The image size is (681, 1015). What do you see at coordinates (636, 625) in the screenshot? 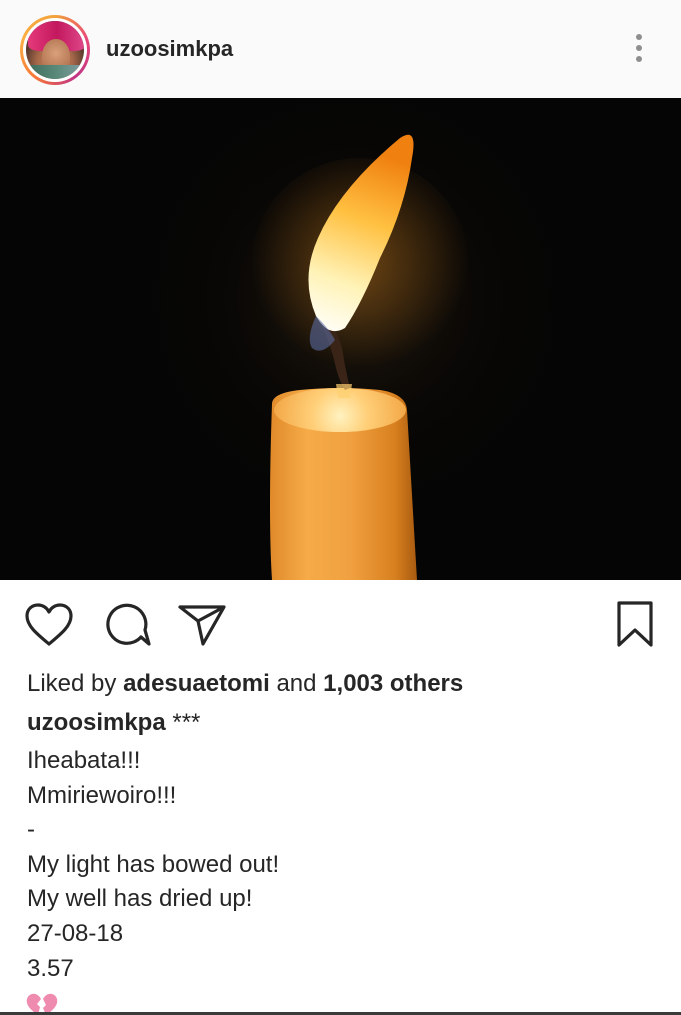
I see `bookmark-icon` at bounding box center [636, 625].